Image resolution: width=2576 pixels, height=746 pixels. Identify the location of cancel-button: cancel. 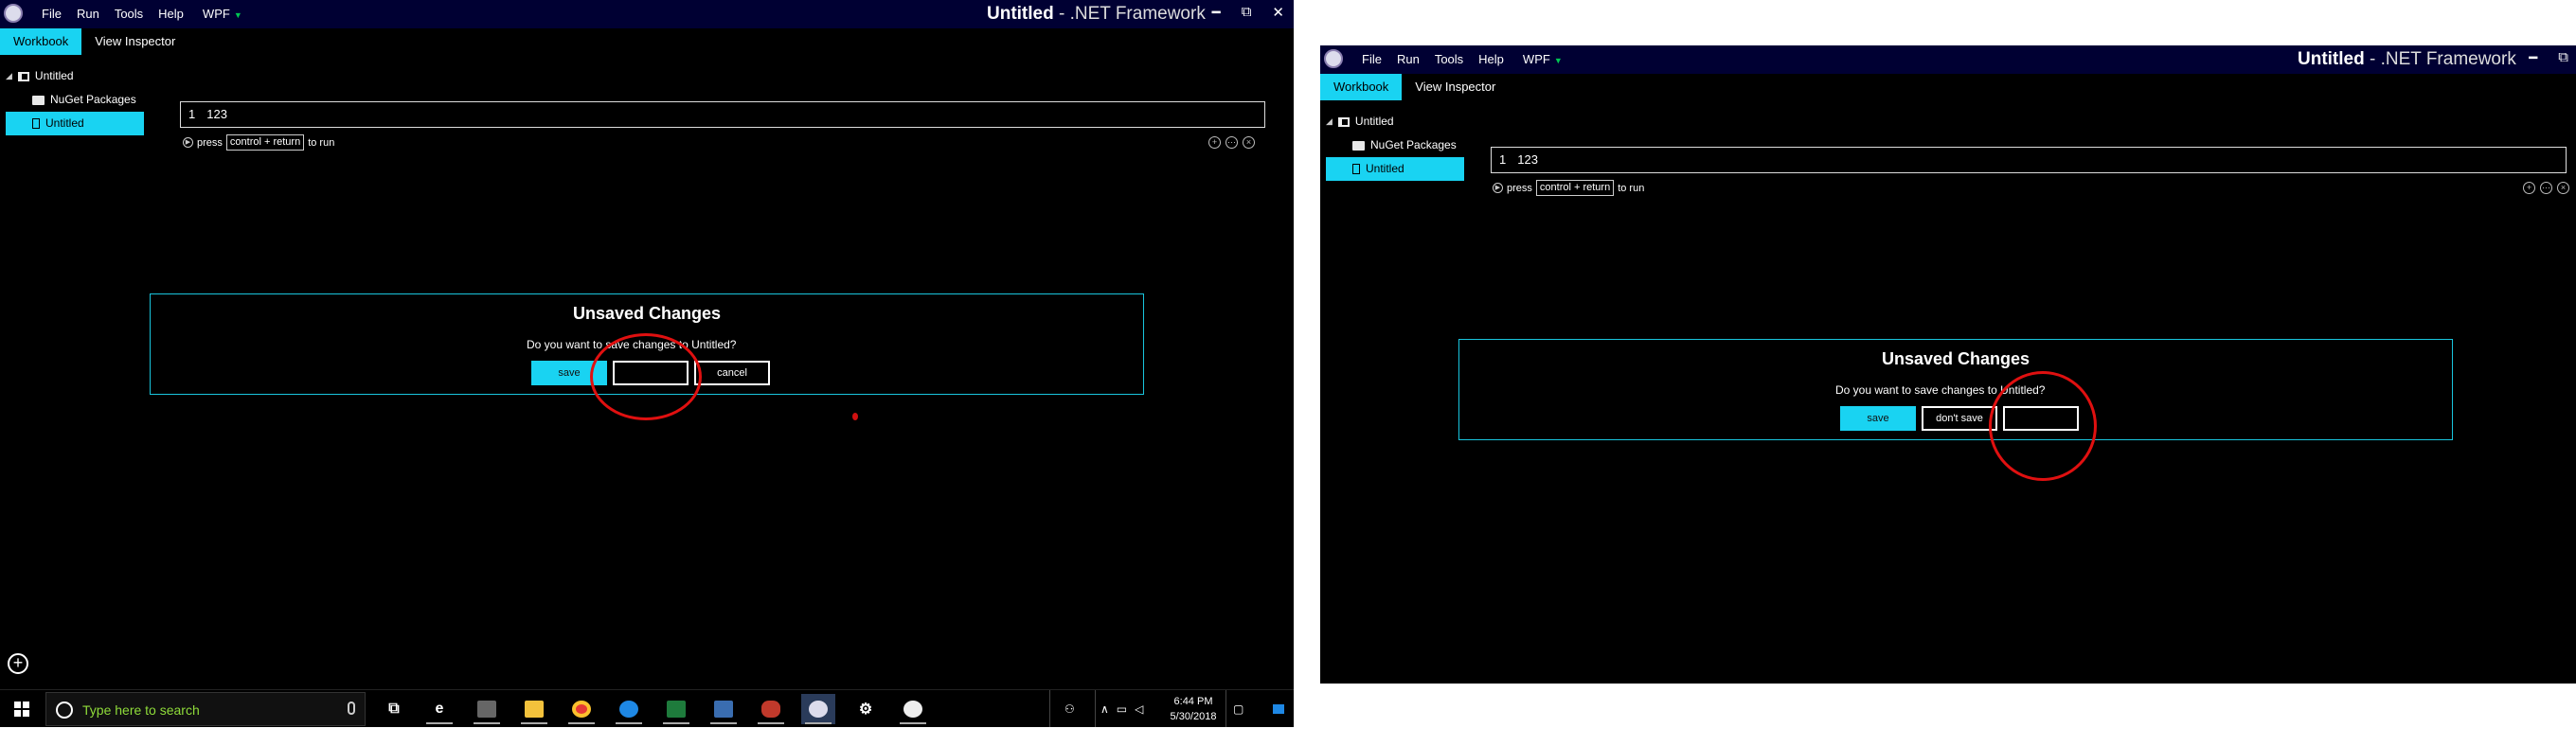
(732, 373).